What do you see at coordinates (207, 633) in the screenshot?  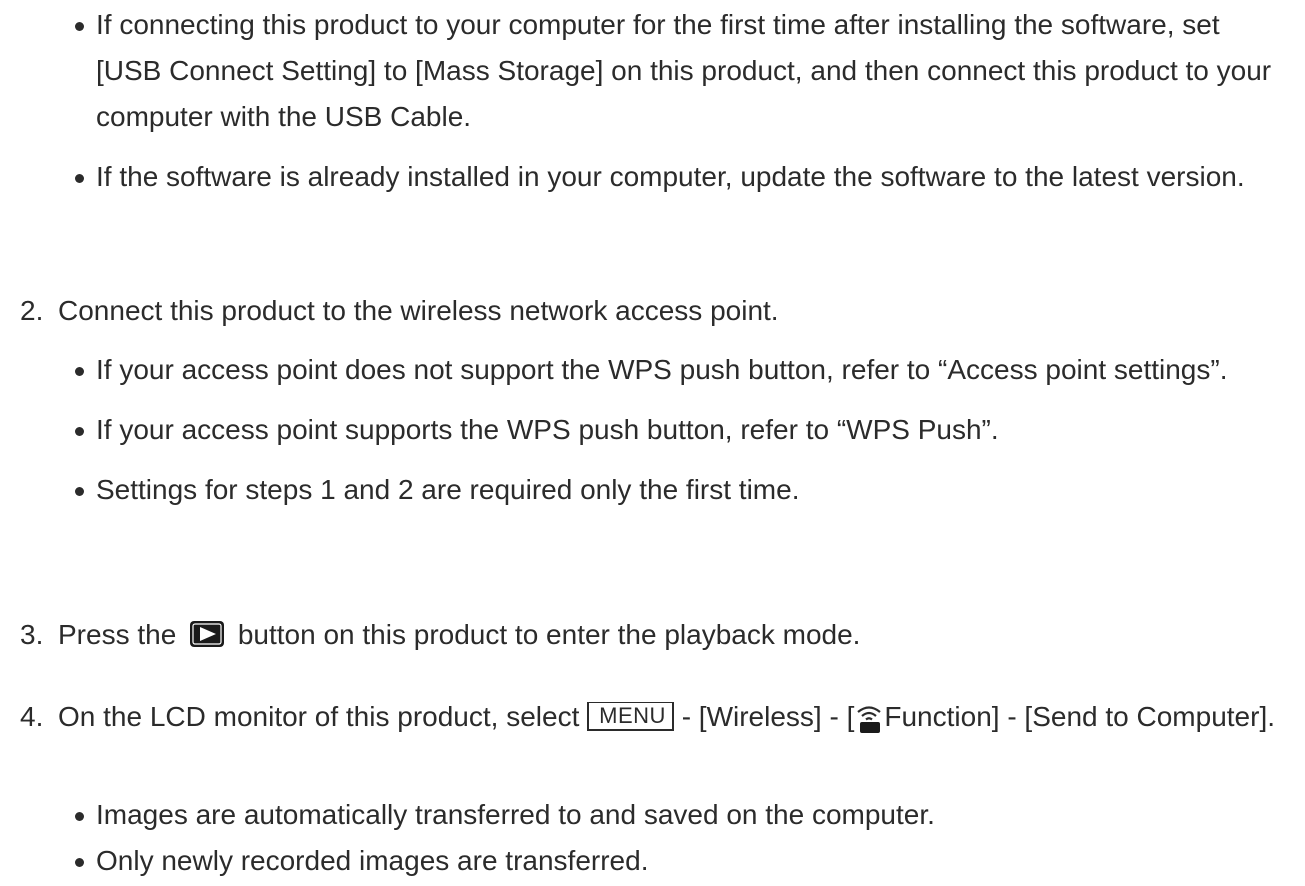 I see `playback-button-icon` at bounding box center [207, 633].